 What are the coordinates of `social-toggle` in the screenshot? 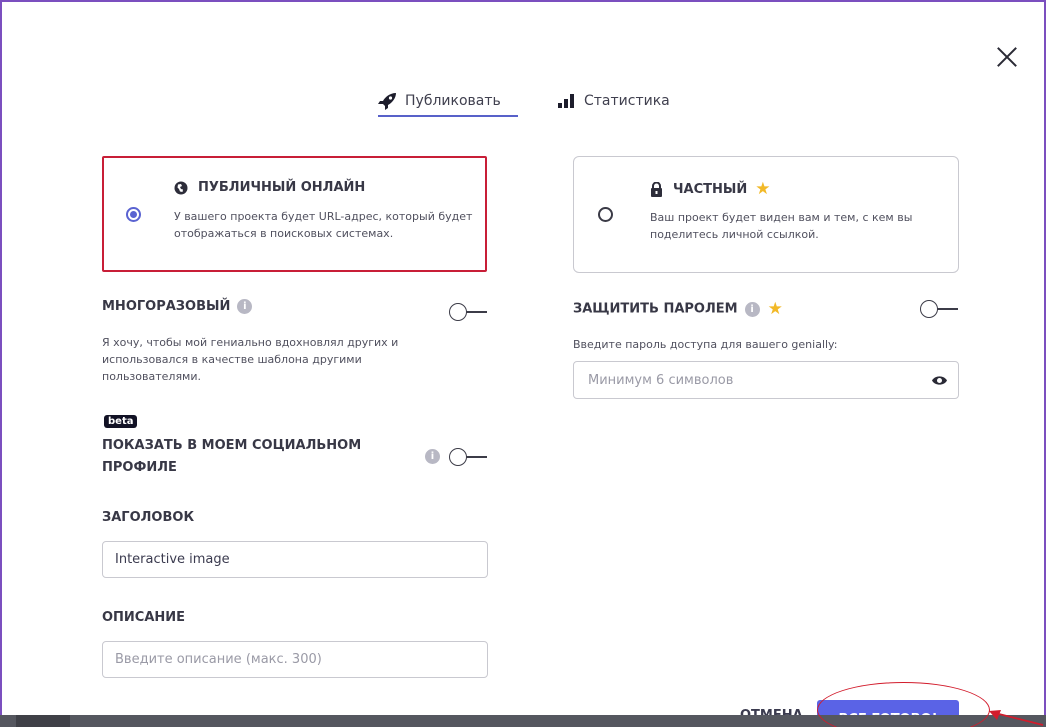 It's located at (469, 457).